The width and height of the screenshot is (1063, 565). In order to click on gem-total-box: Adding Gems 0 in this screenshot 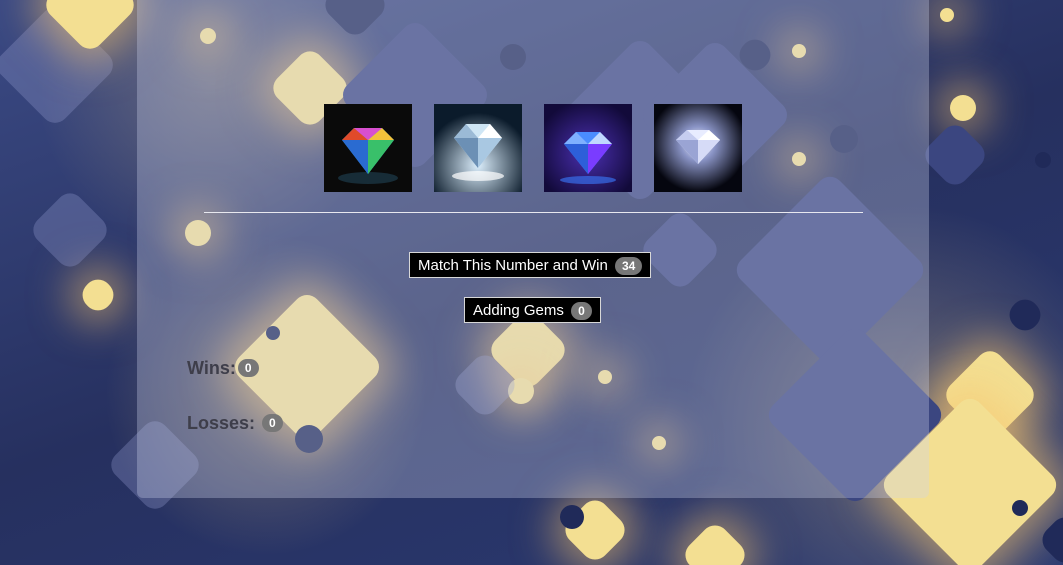, I will do `click(532, 310)`.